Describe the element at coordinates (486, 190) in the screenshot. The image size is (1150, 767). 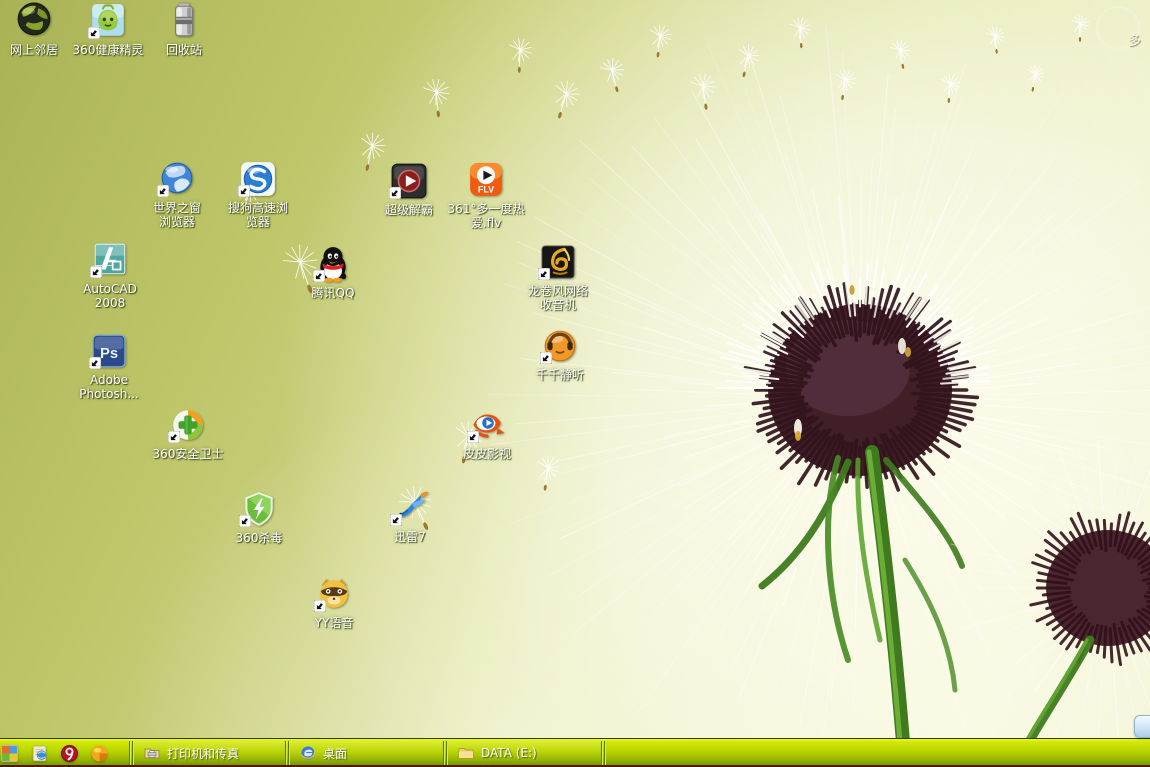
I see `svg-text: FLV` at that location.